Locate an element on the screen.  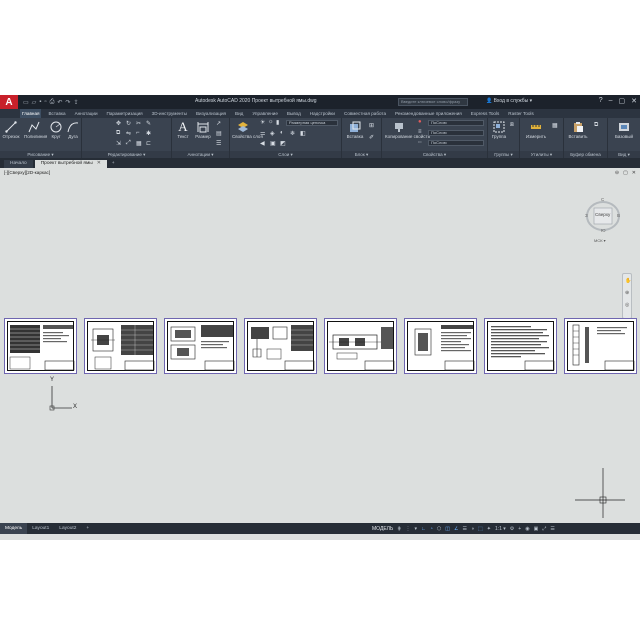
close-drawing-icon: ✕ is located at coordinates (634, 173).